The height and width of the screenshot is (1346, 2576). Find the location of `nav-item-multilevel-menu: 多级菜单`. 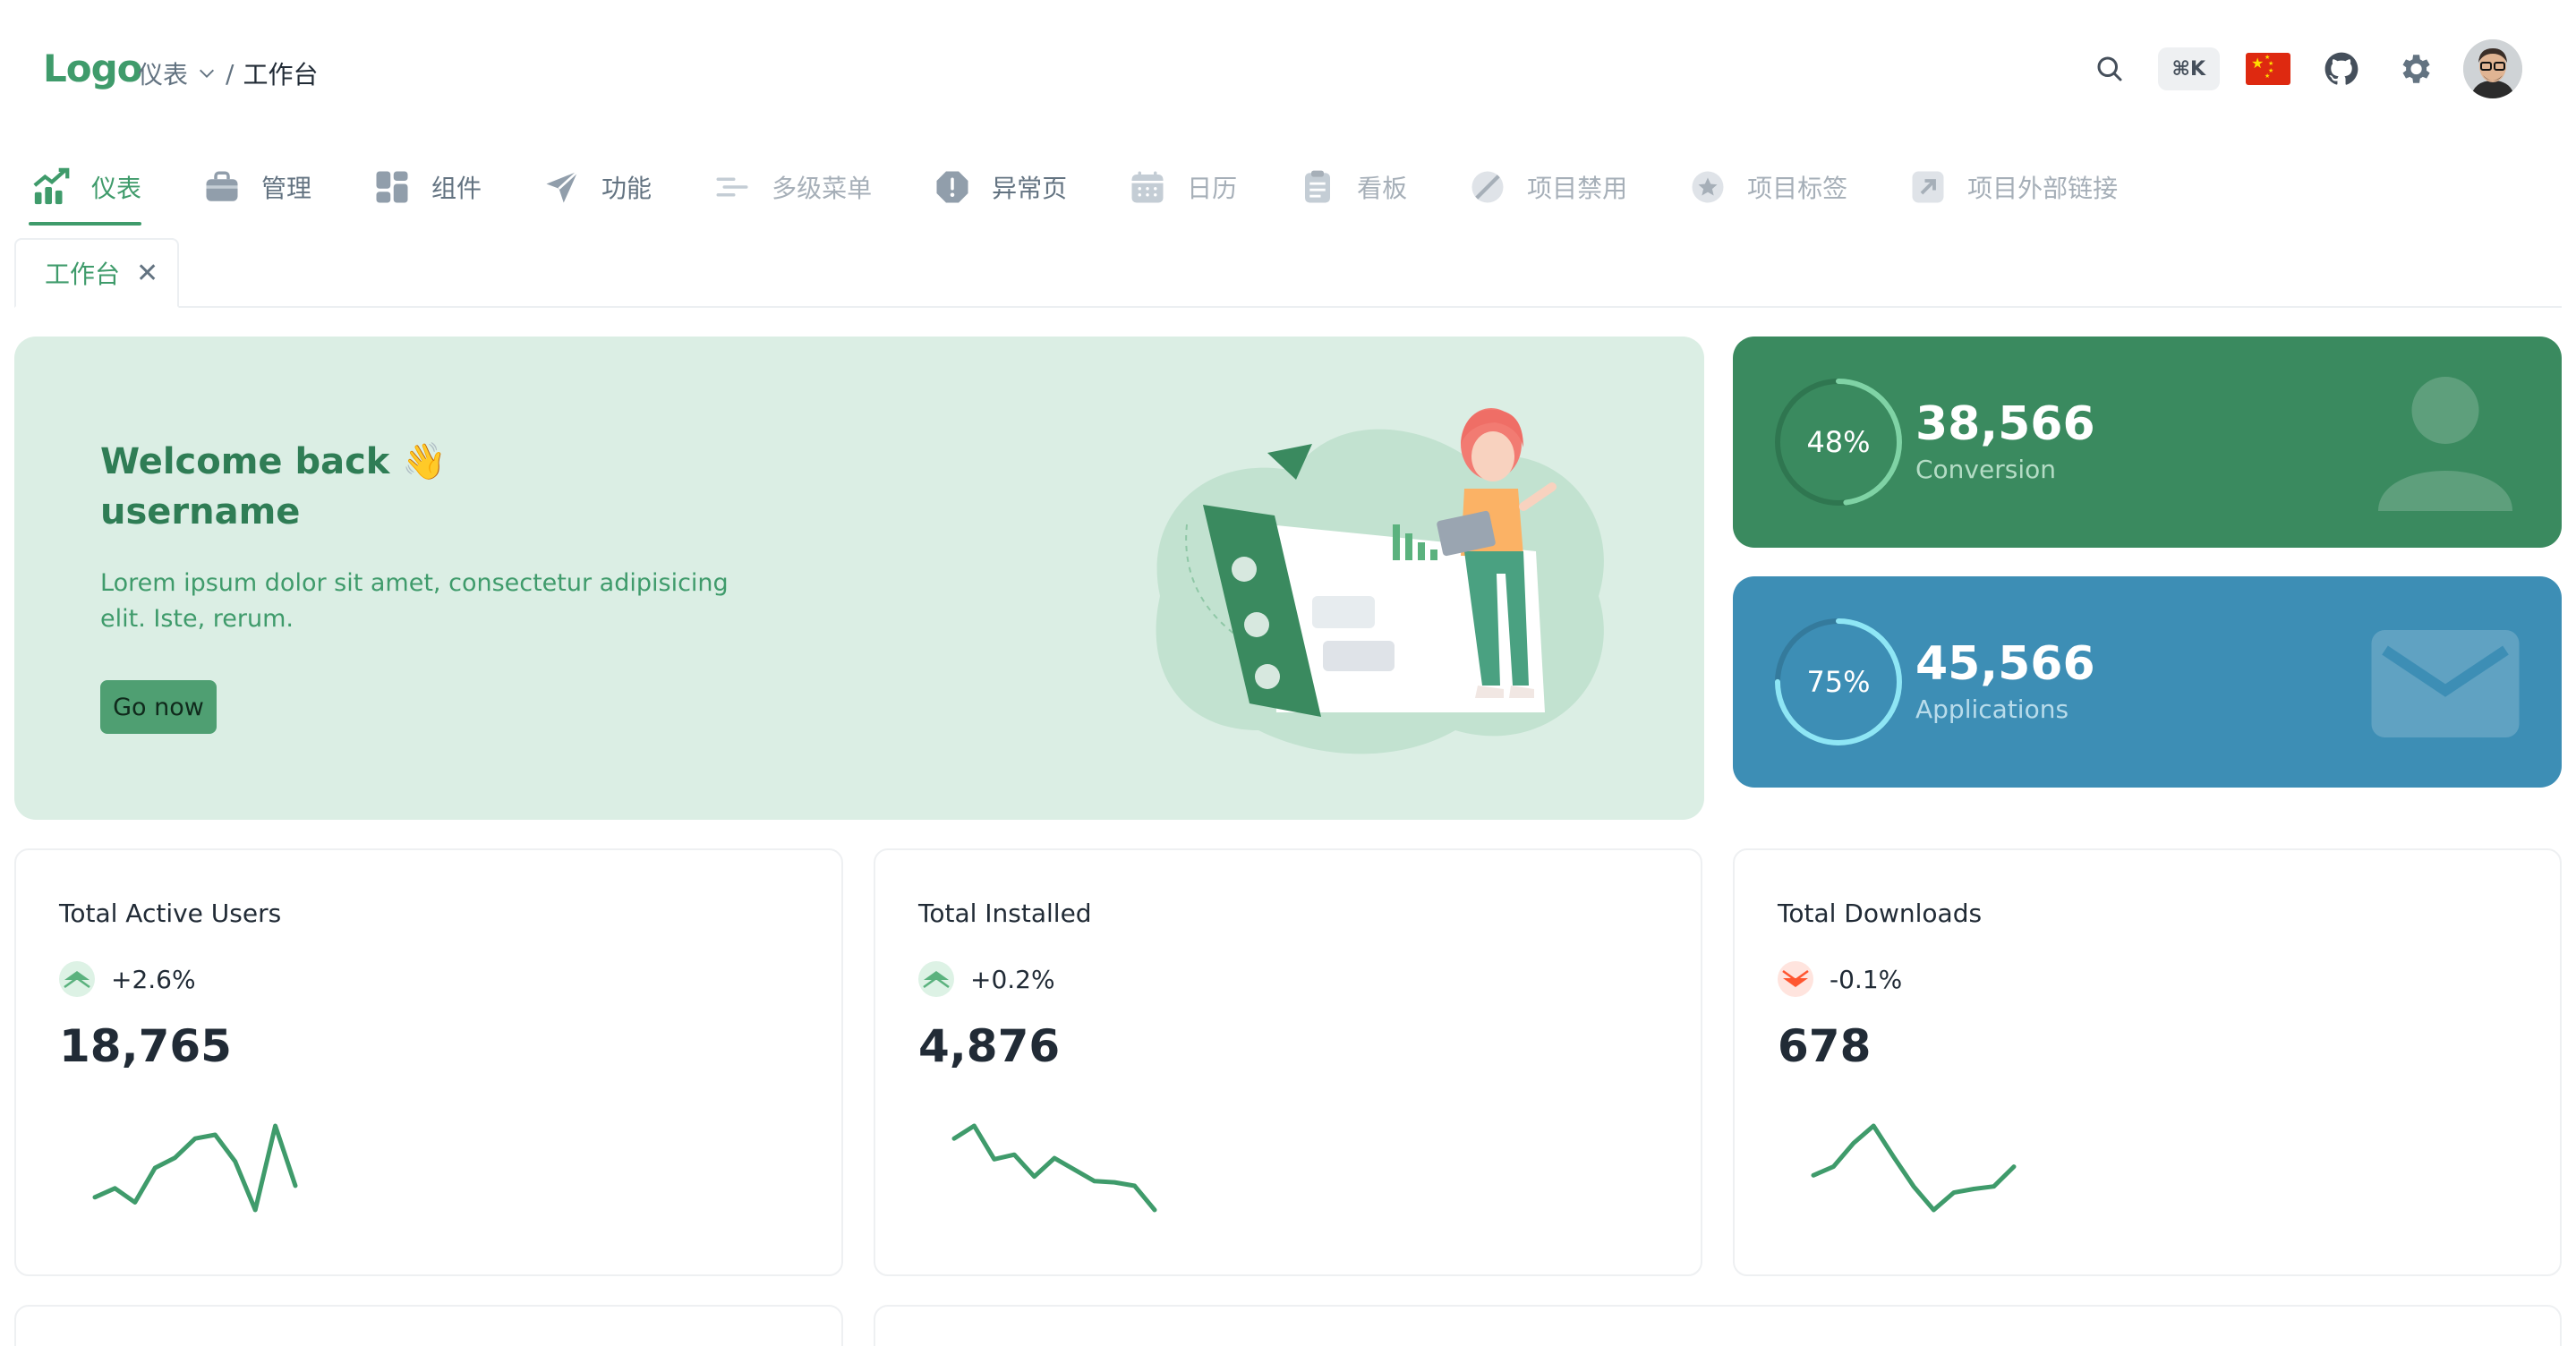

nav-item-multilevel-menu: 多级菜单 is located at coordinates (790, 187).